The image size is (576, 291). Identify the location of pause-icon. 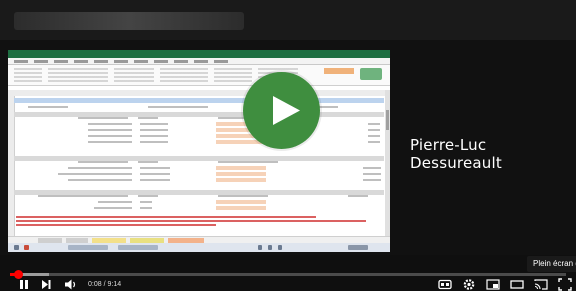
(24, 284).